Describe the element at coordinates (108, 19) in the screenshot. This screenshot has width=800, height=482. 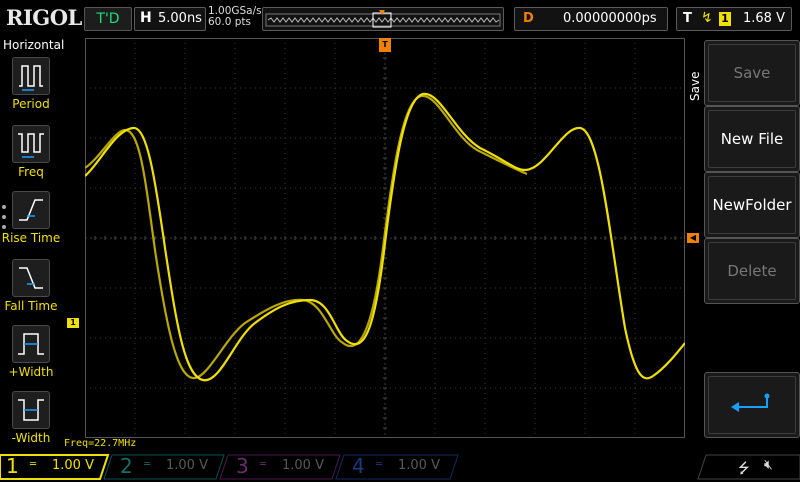
I see `acquisition-status: T'D` at that location.